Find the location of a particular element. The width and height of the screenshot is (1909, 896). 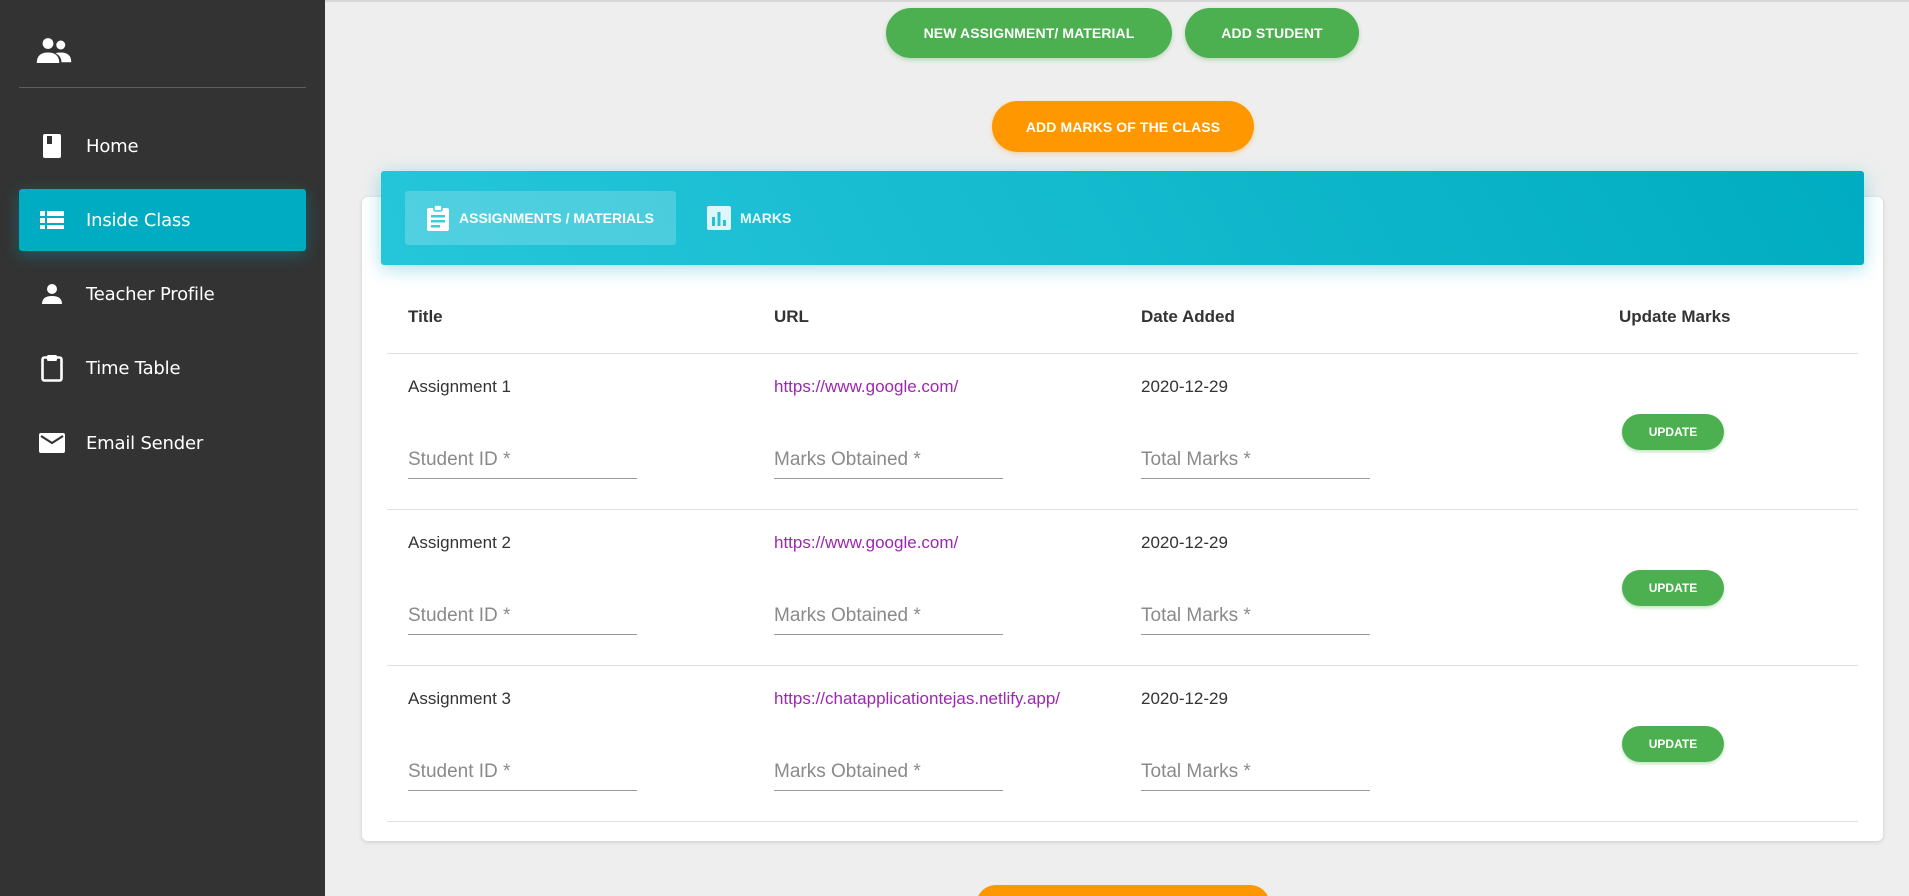

tab-label: ASSIGNMENTS / MATERIALS is located at coordinates (556, 218).